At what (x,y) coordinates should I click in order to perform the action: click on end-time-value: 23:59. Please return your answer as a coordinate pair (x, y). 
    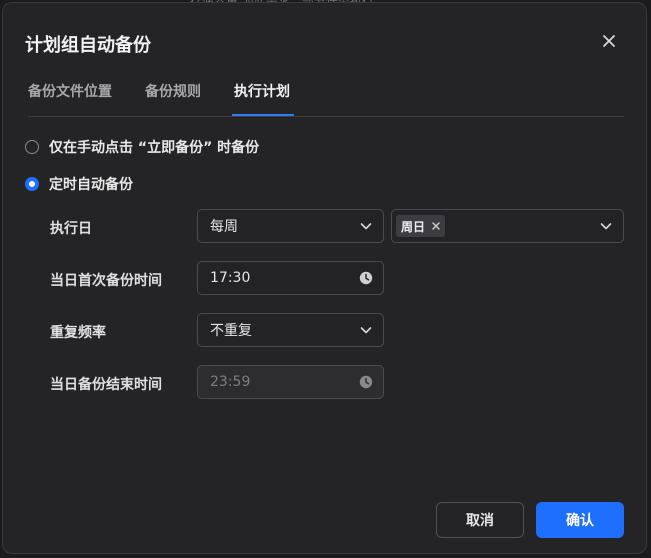
    Looking at the image, I should click on (230, 382).